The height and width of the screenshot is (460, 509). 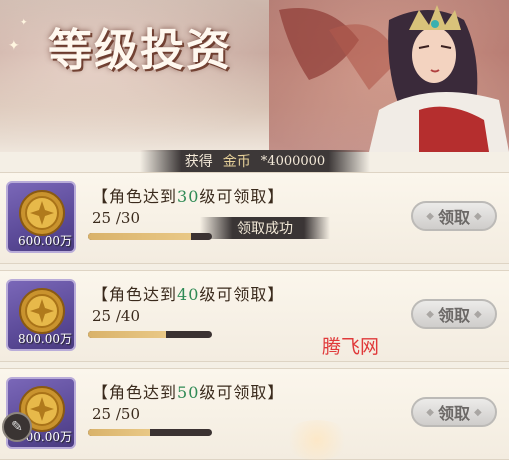 What do you see at coordinates (116, 316) in the screenshot?
I see `progress-text: 25 /40` at bounding box center [116, 316].